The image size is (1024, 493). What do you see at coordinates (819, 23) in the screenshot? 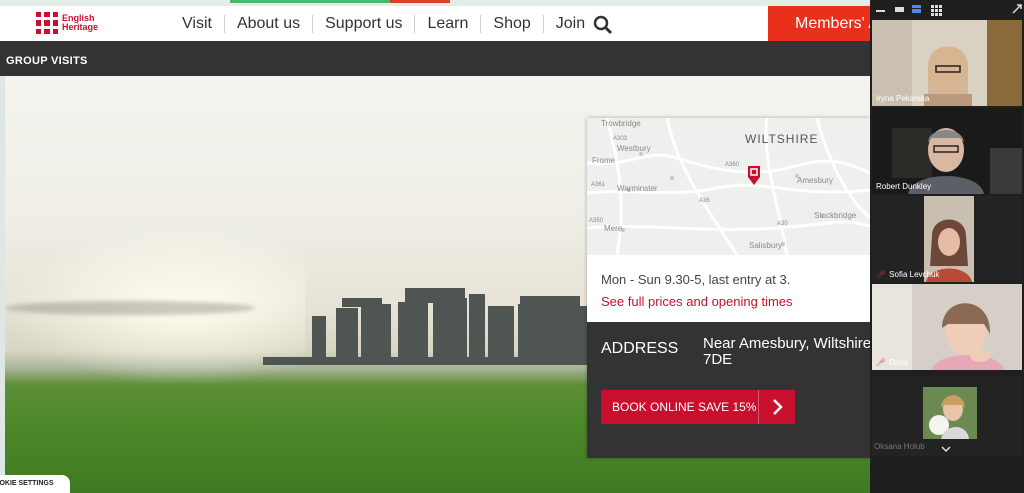
I see `members-button: Members' A` at bounding box center [819, 23].